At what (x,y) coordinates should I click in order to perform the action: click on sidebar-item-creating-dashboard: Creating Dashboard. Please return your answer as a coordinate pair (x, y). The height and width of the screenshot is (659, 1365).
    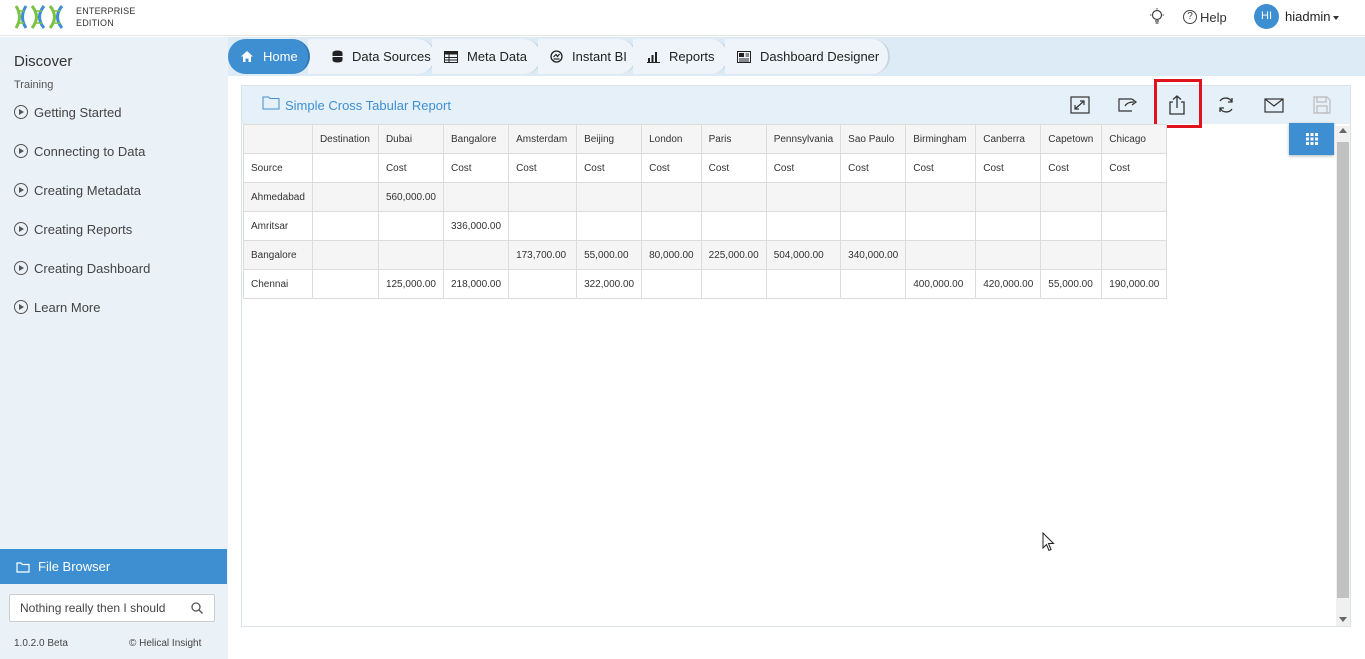
    Looking at the image, I should click on (82, 268).